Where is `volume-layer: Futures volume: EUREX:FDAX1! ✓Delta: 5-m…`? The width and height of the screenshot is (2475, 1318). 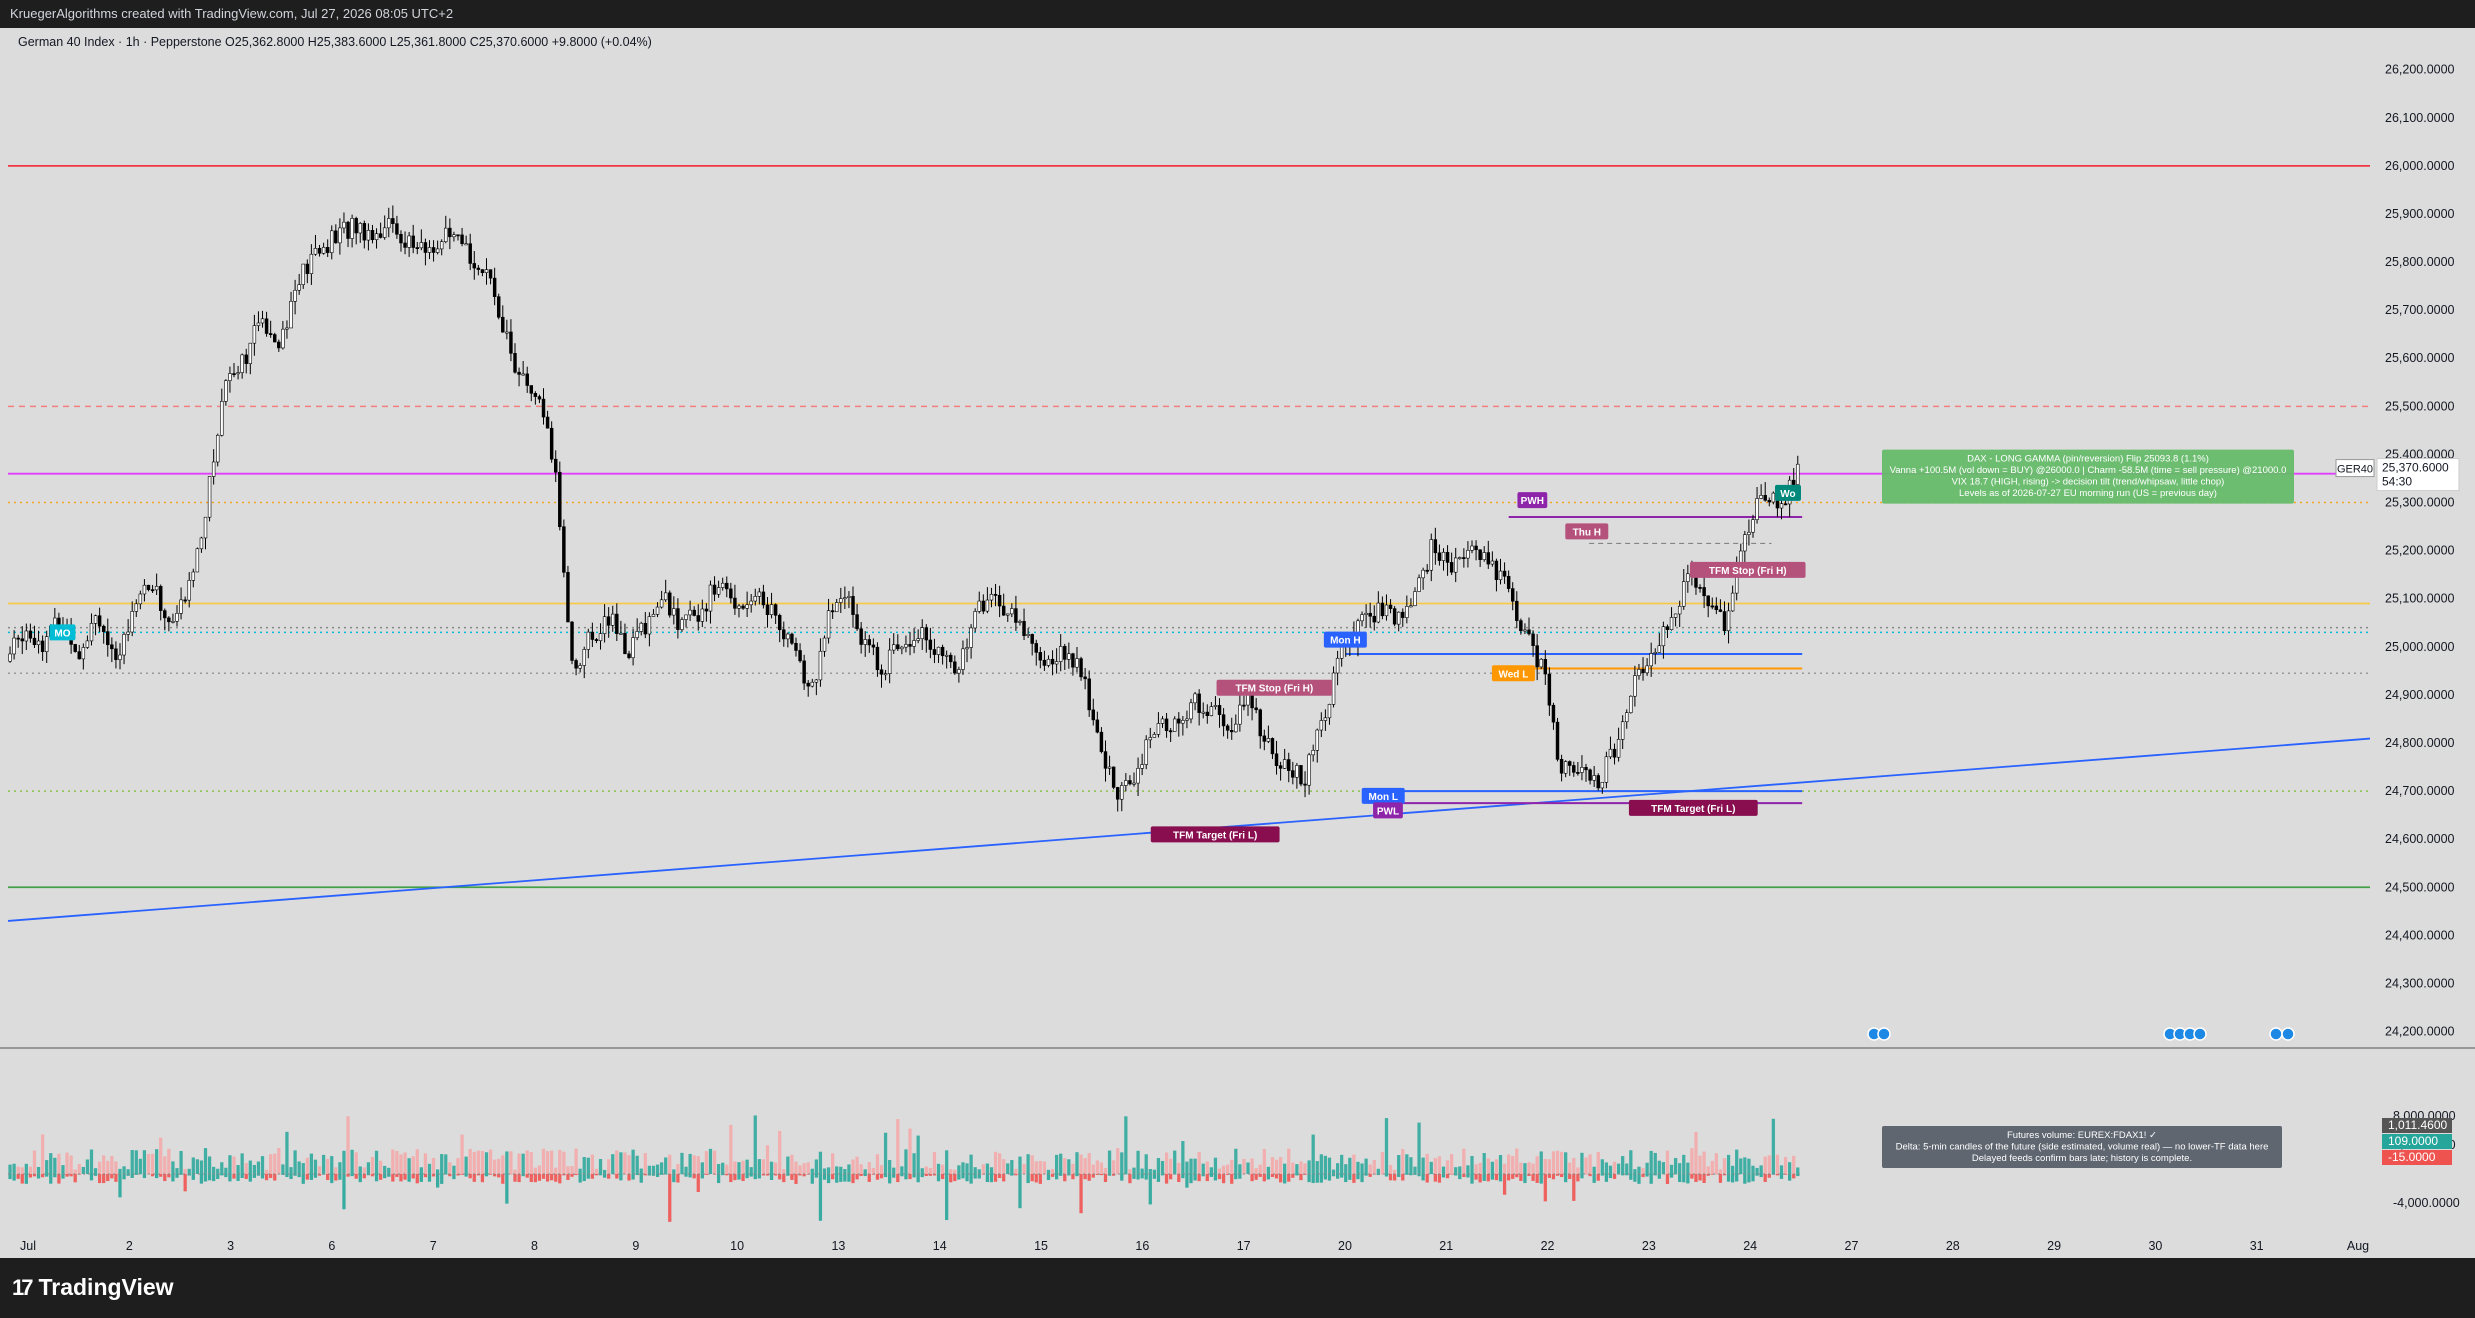 volume-layer: Futures volume: EUREX:FDAX1! ✓Delta: 5-m… is located at coordinates (1145, 1168).